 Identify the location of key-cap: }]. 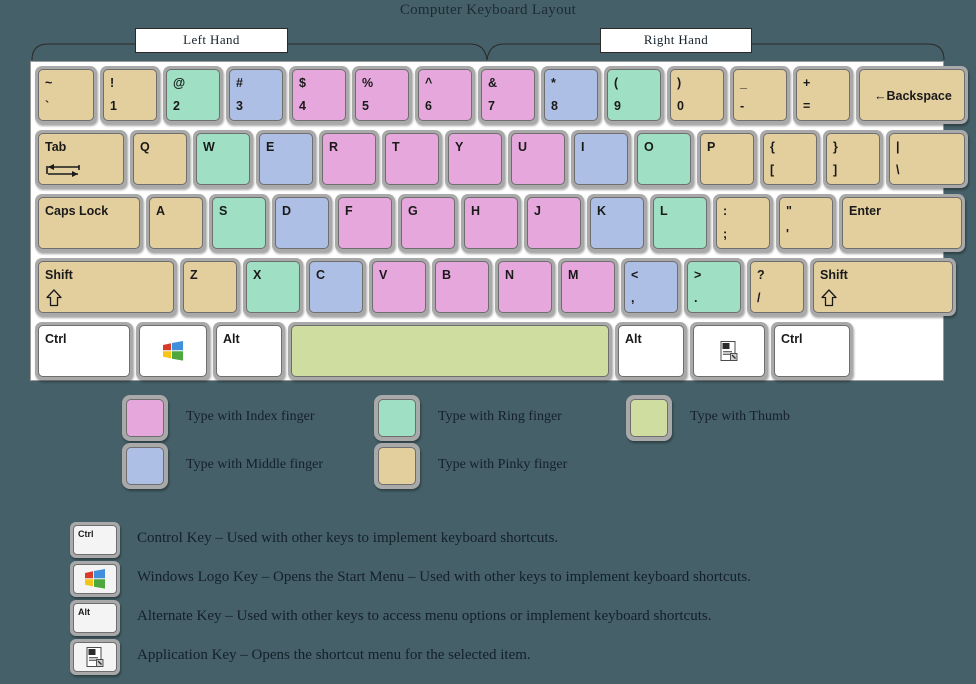
(853, 159).